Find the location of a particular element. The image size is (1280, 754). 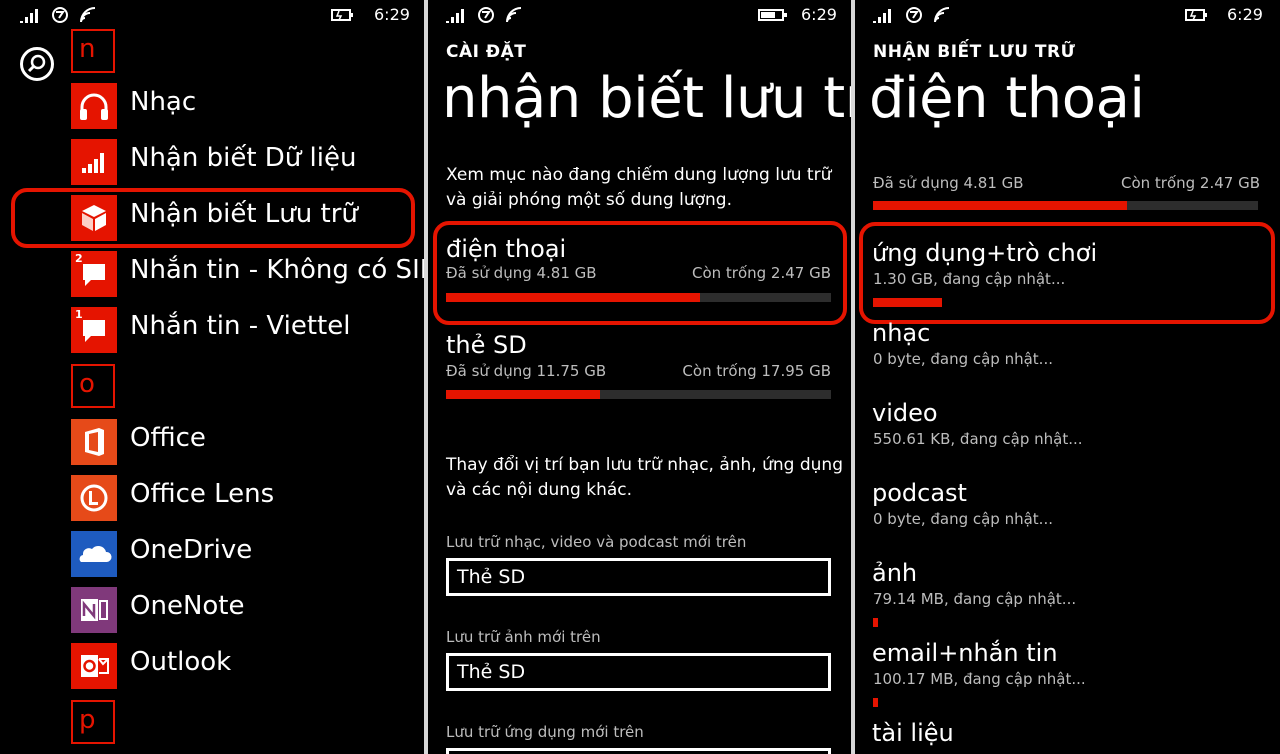

highlight-storage-sense is located at coordinates (213, 218).